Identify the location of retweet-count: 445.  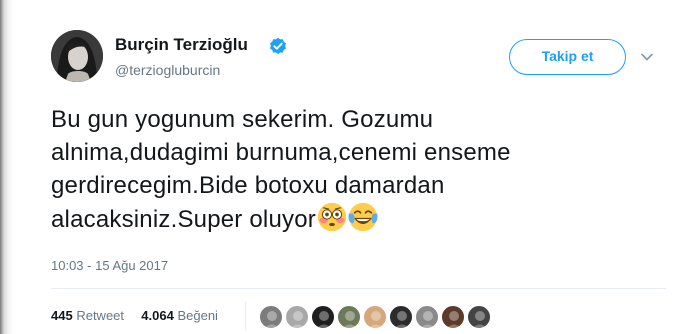
(62, 315).